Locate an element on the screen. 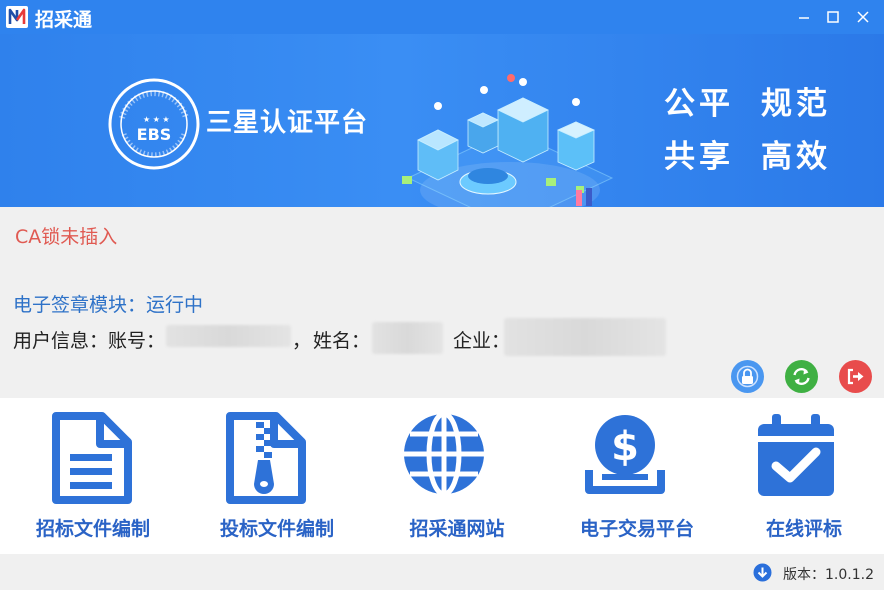  tile-label: 招标文件编制 is located at coordinates (92, 529).